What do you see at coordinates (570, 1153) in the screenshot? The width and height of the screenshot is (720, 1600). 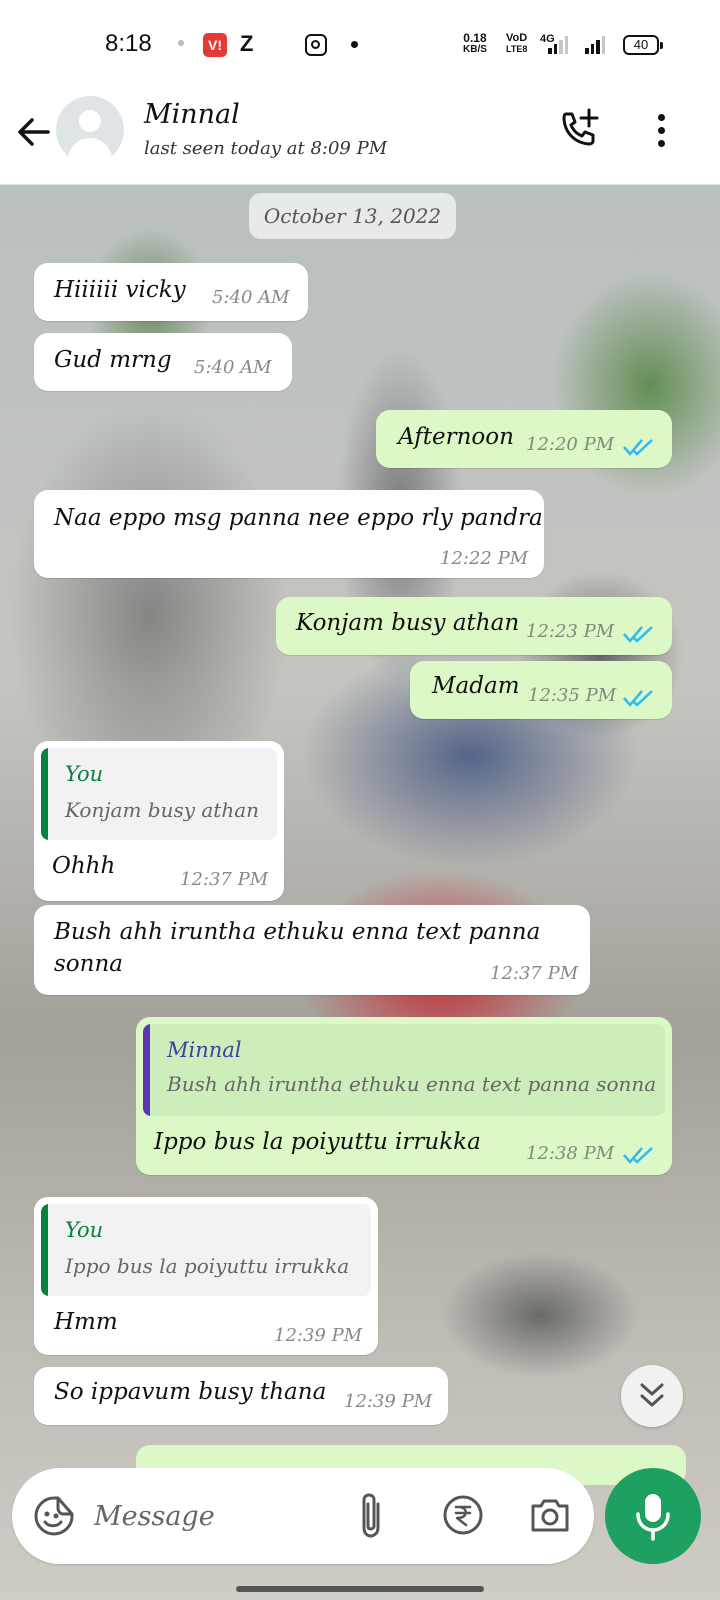 I see `message-time: 12:38 PM` at bounding box center [570, 1153].